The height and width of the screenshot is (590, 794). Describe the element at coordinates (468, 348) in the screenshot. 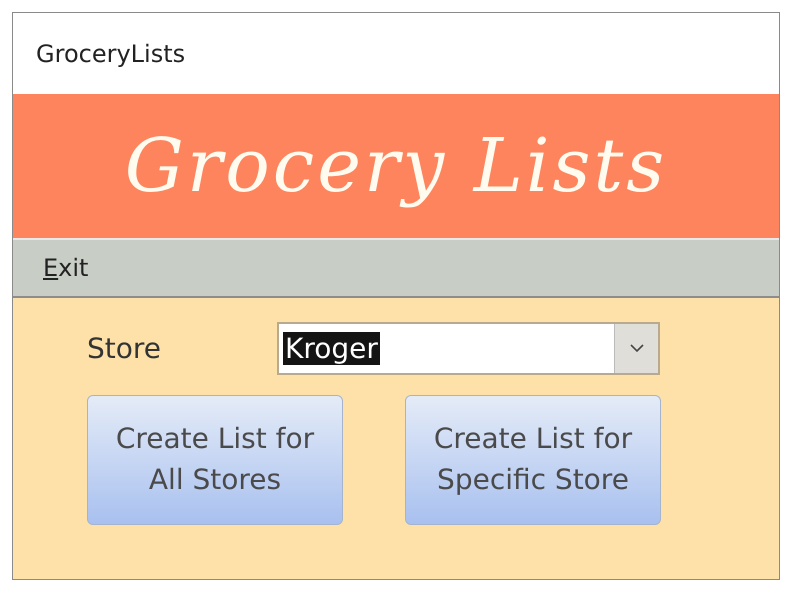

I see `store-combo-box: Kroger` at that location.